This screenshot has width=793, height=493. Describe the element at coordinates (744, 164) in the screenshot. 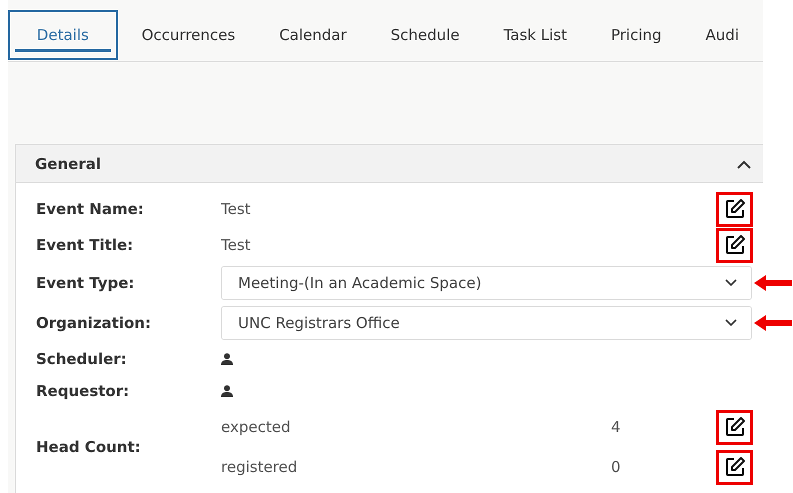

I see `chevron-up-icon` at that location.